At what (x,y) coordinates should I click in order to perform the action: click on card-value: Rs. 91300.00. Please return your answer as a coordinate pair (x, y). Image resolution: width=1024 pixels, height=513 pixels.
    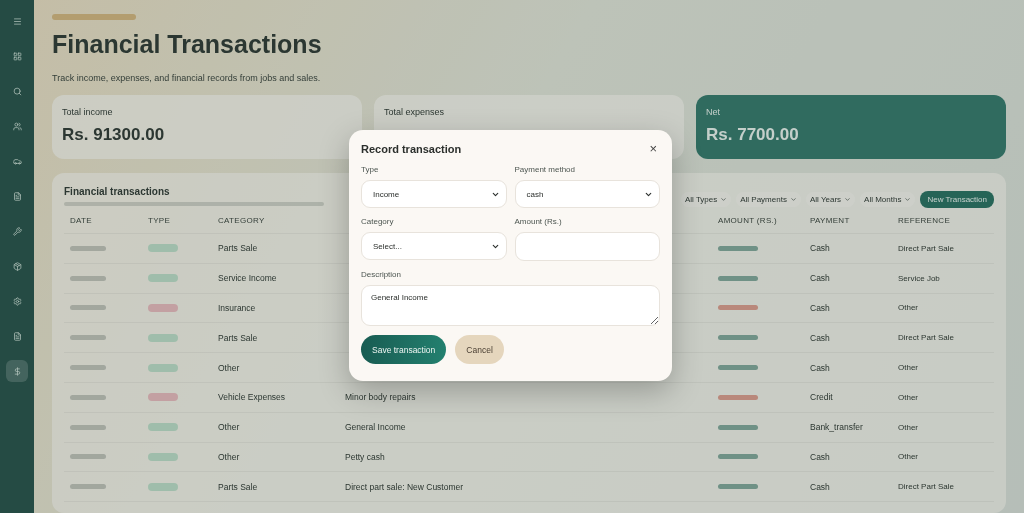
    Looking at the image, I should click on (114, 135).